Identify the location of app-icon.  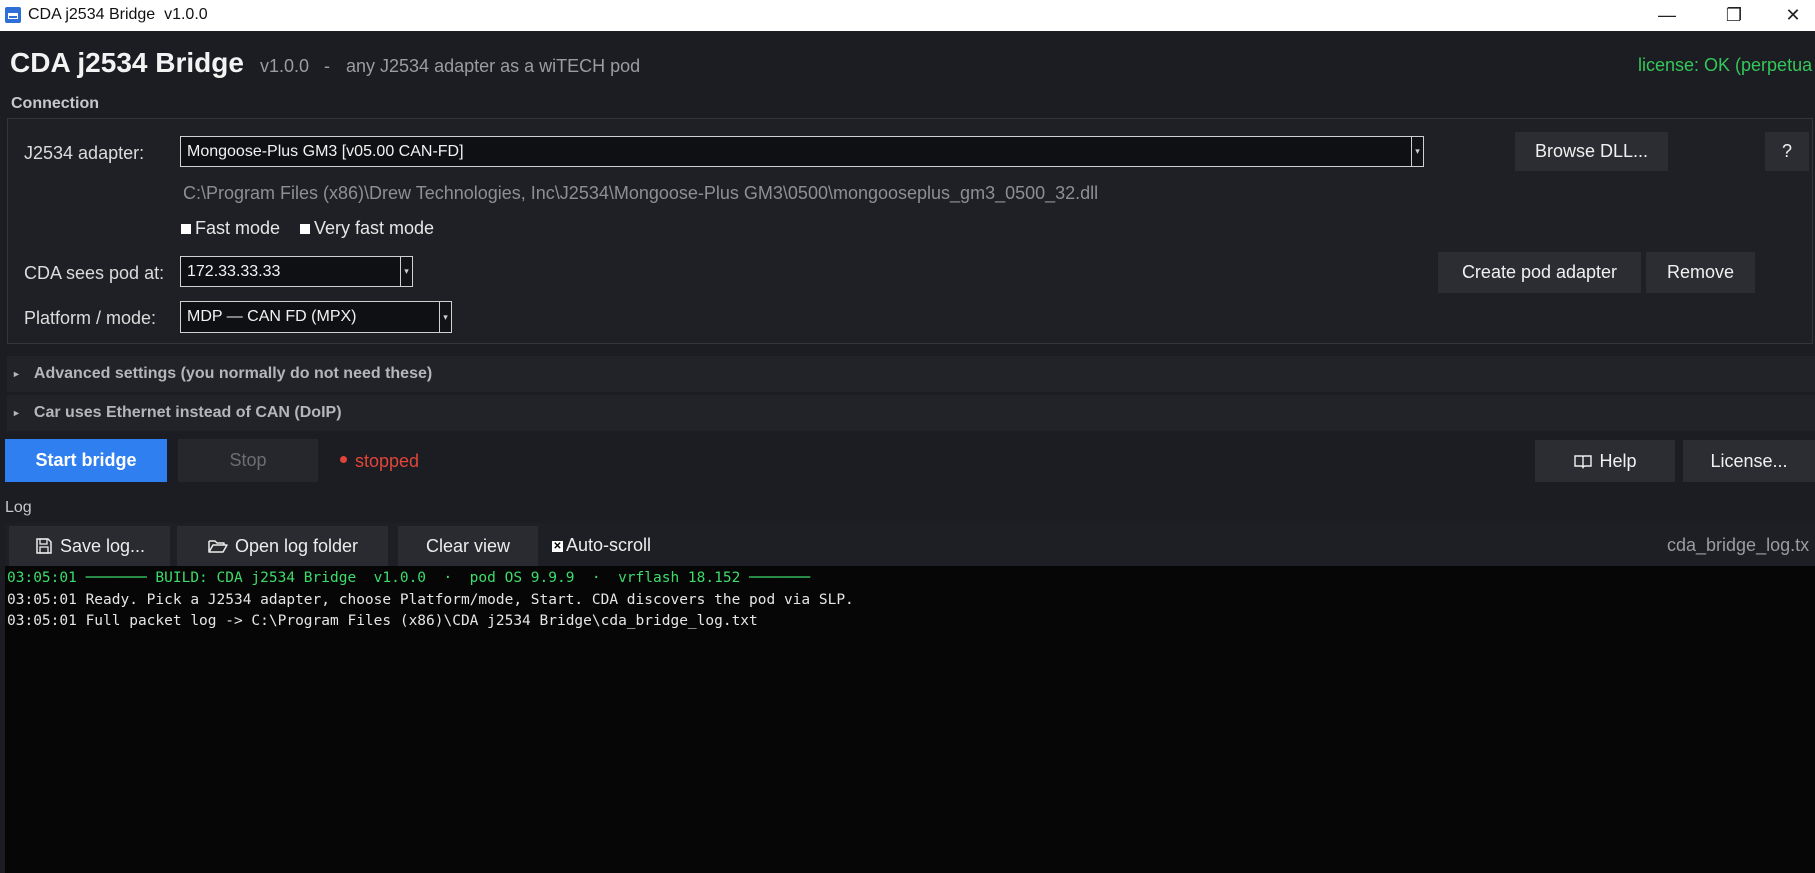
(13, 15).